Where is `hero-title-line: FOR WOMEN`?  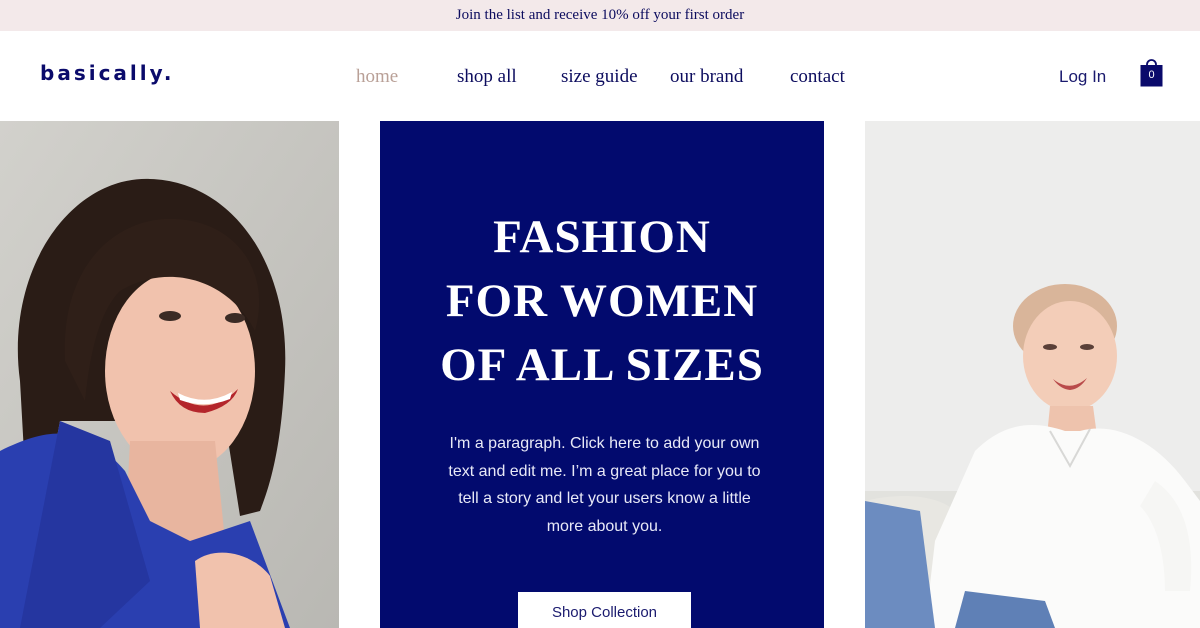 hero-title-line: FOR WOMEN is located at coordinates (602, 301).